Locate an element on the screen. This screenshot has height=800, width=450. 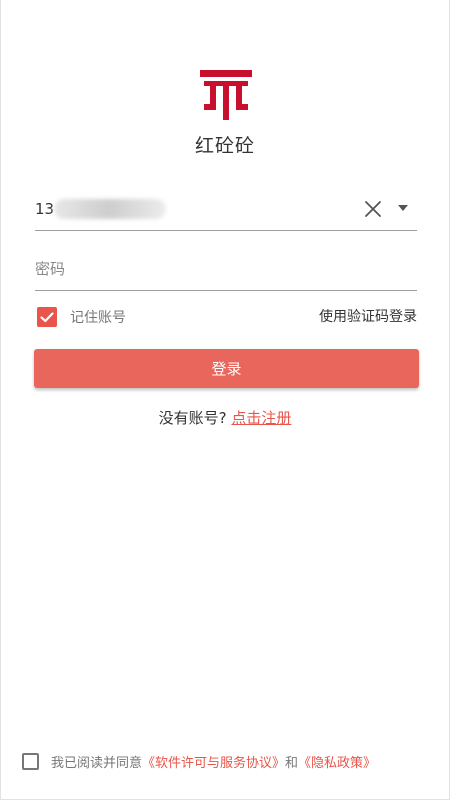
phone-input is located at coordinates (195, 209).